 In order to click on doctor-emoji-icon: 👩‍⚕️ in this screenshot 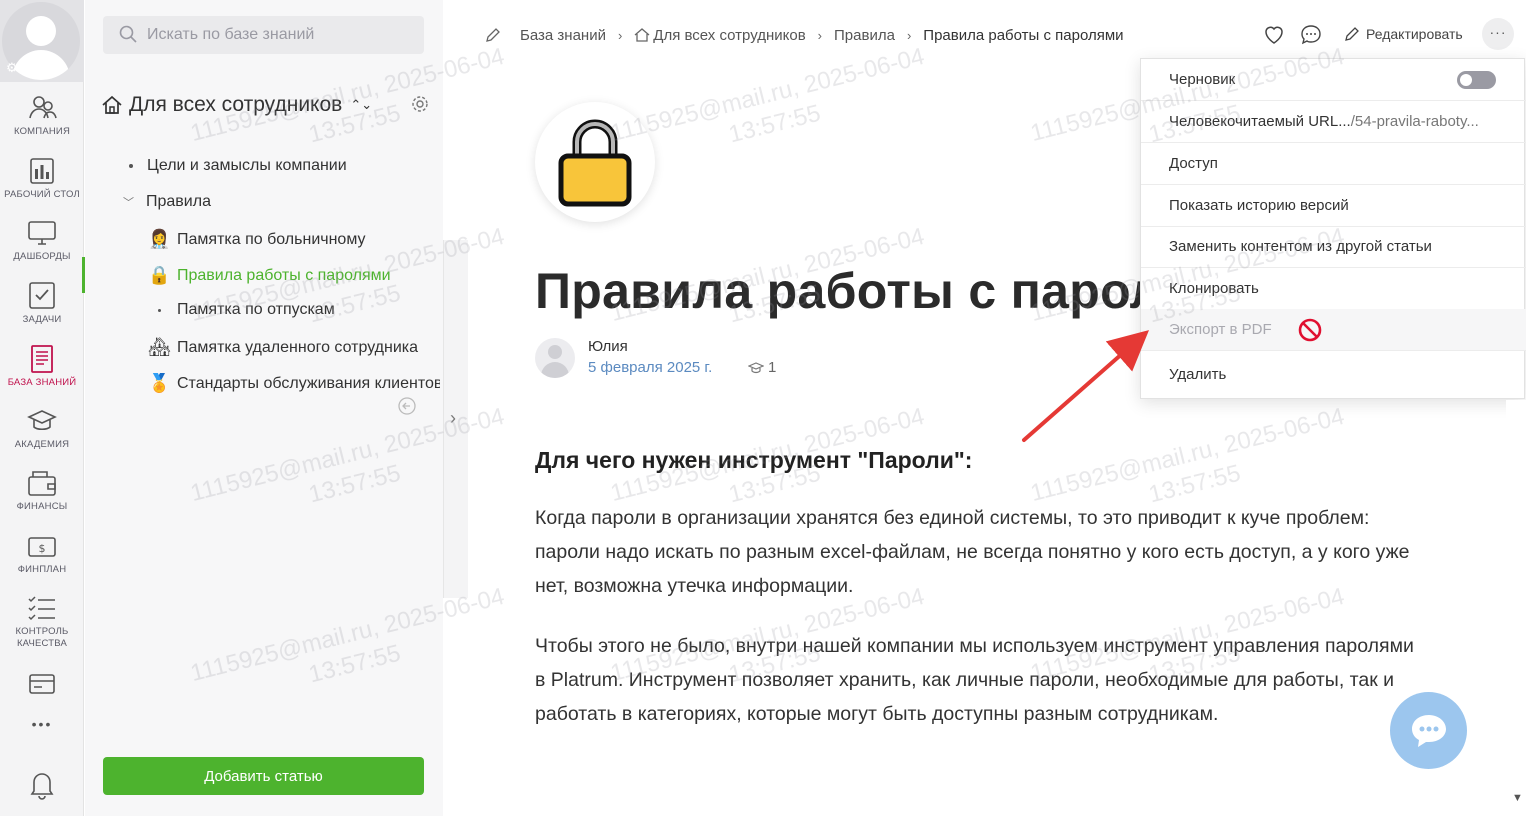, I will do `click(159, 239)`.